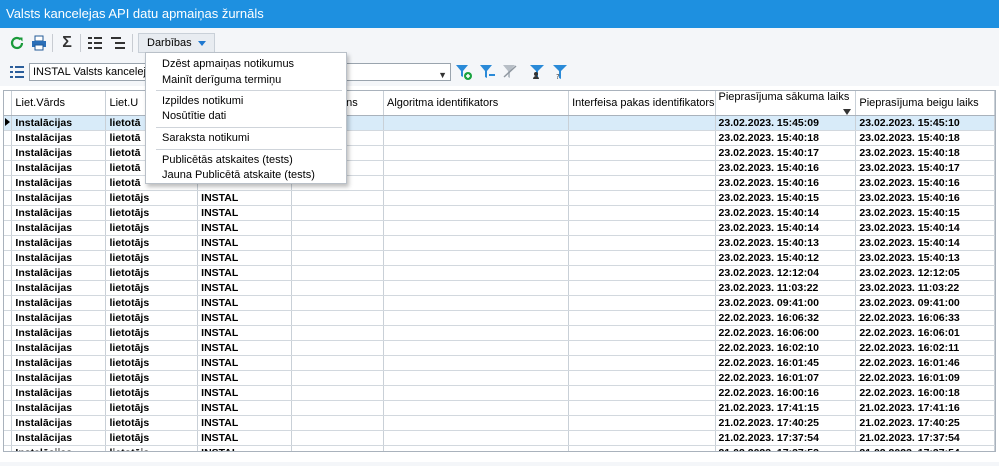 The width and height of the screenshot is (999, 466). Describe the element at coordinates (560, 72) in the screenshot. I see `query-filter-icon: ?` at that location.